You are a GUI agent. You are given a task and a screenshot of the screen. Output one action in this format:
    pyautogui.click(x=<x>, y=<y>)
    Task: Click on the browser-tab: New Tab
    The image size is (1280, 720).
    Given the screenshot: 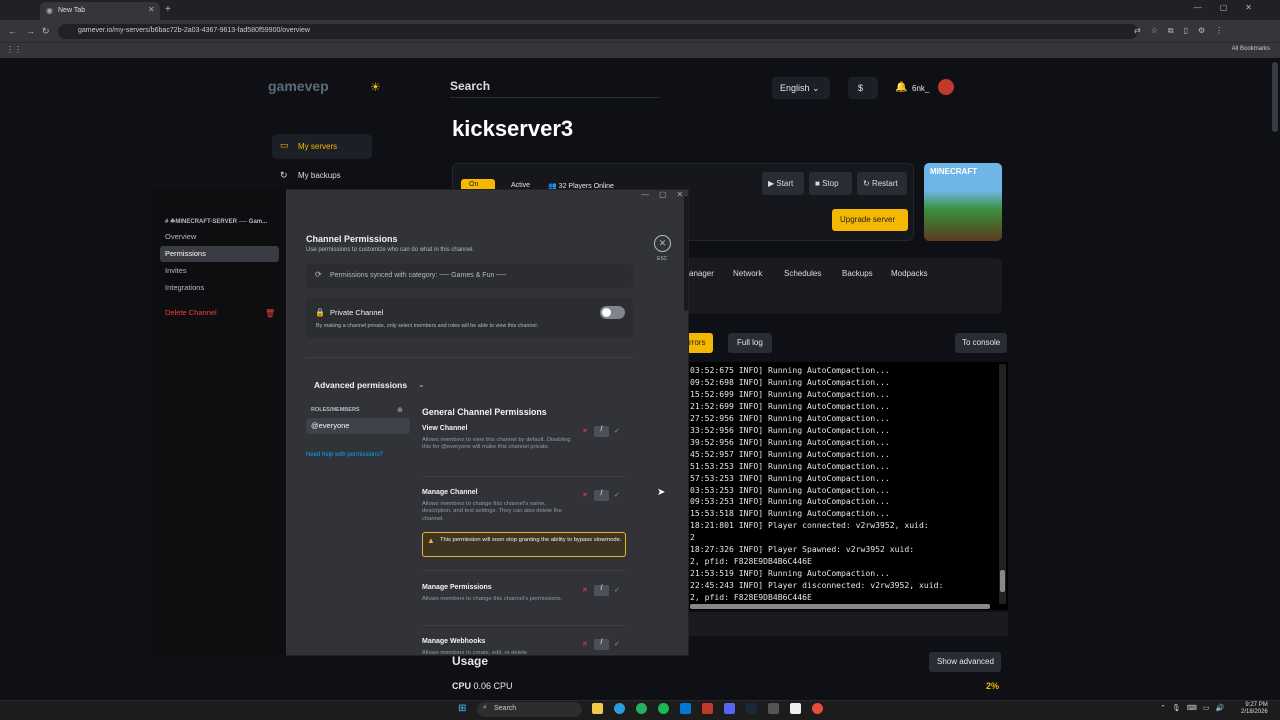 What is the action you would take?
    pyautogui.click(x=100, y=11)
    